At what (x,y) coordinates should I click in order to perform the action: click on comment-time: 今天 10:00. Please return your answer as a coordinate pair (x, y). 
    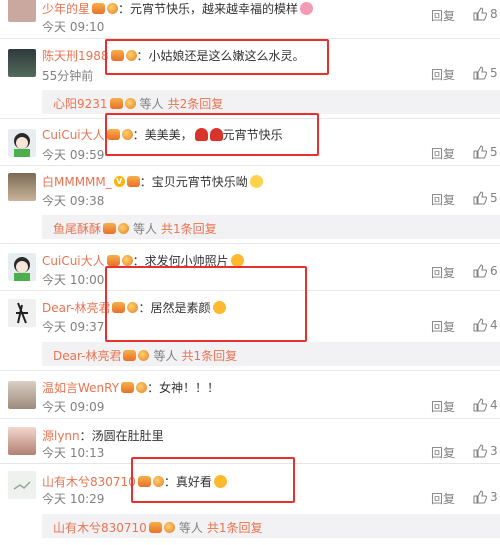
    Looking at the image, I should click on (73, 280).